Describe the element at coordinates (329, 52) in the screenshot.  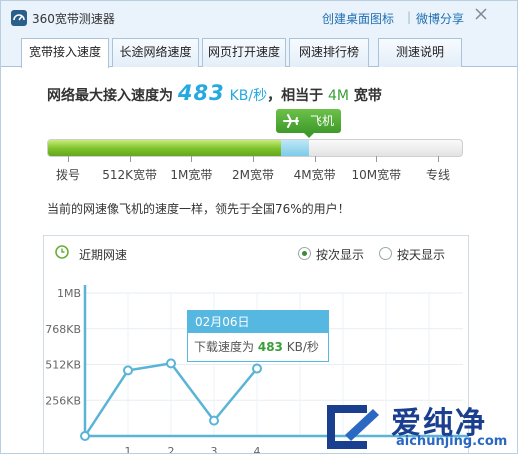
I see `tab-speed-ranking: 网速排行榜` at that location.